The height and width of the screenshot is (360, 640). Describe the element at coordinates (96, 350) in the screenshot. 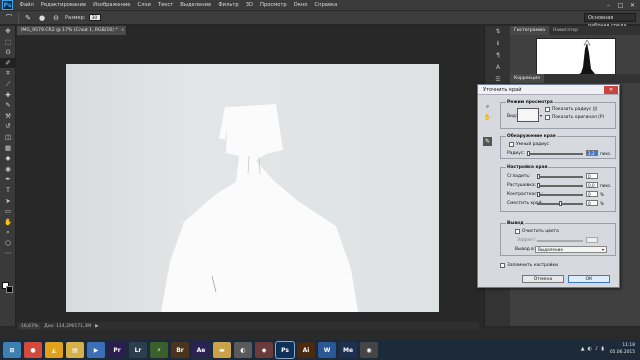

I see `taskbar-media-player-icon: ▶` at that location.